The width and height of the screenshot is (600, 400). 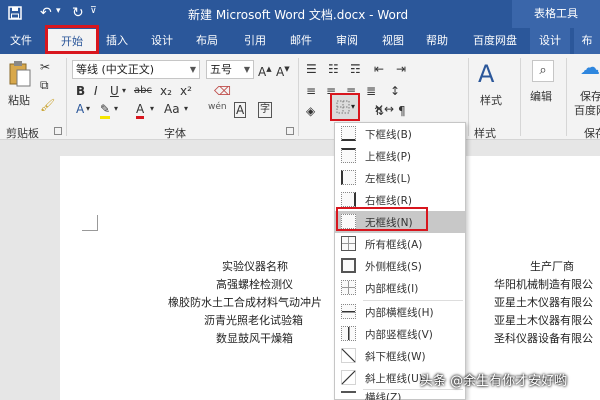 I want to click on decrease-indent-icon: ⇤, so click(x=379, y=69).